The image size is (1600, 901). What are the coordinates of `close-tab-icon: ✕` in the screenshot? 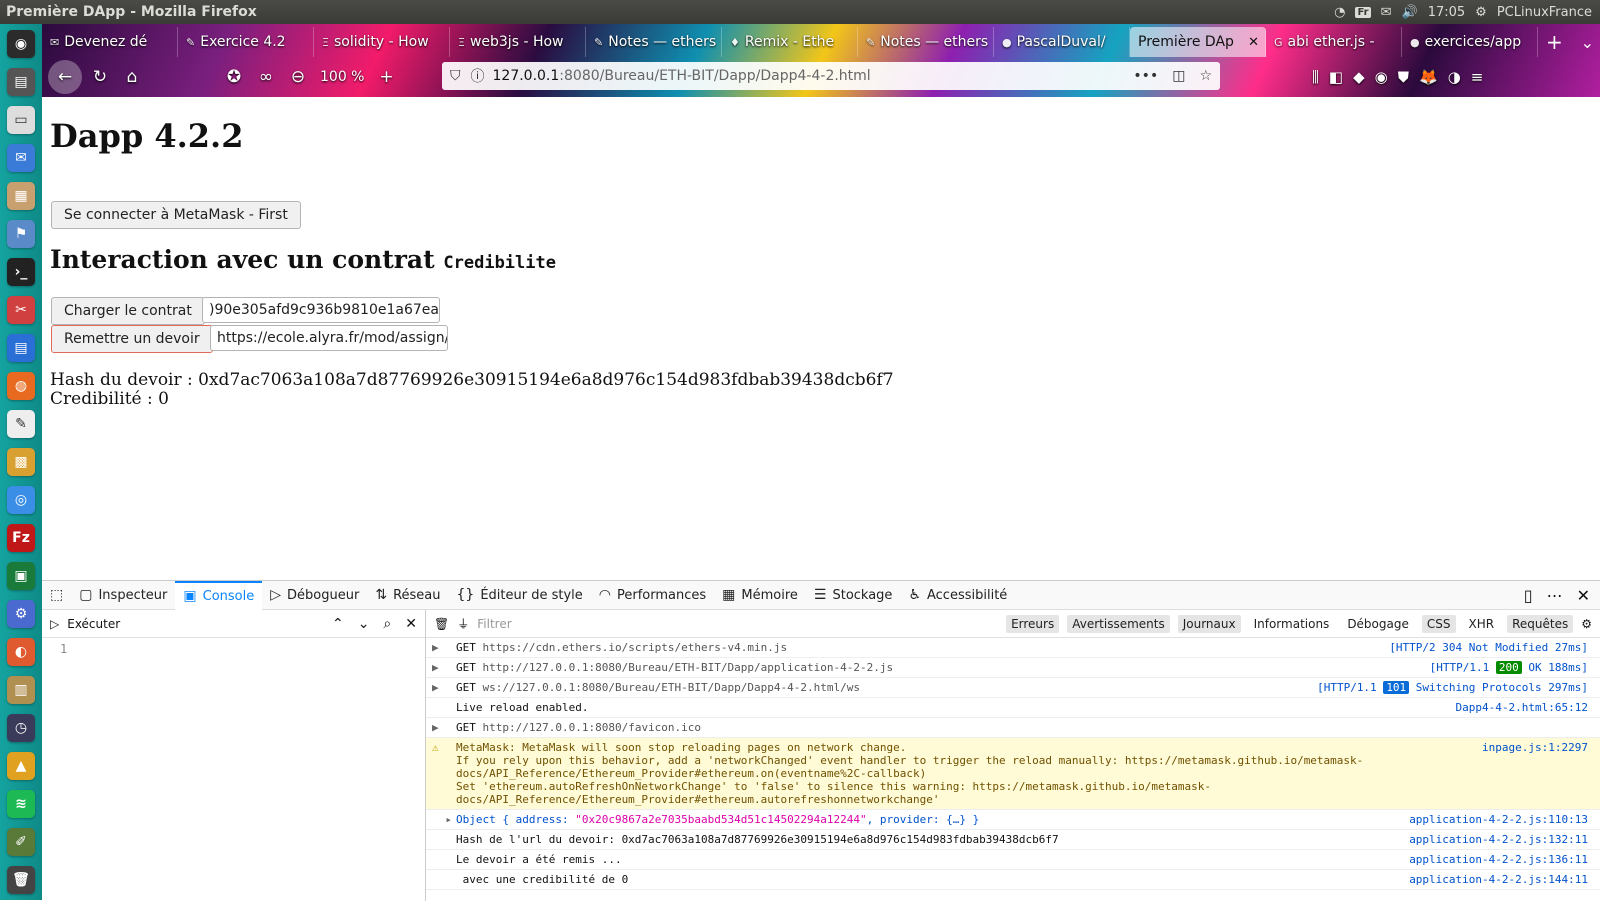 It's located at (1253, 42).